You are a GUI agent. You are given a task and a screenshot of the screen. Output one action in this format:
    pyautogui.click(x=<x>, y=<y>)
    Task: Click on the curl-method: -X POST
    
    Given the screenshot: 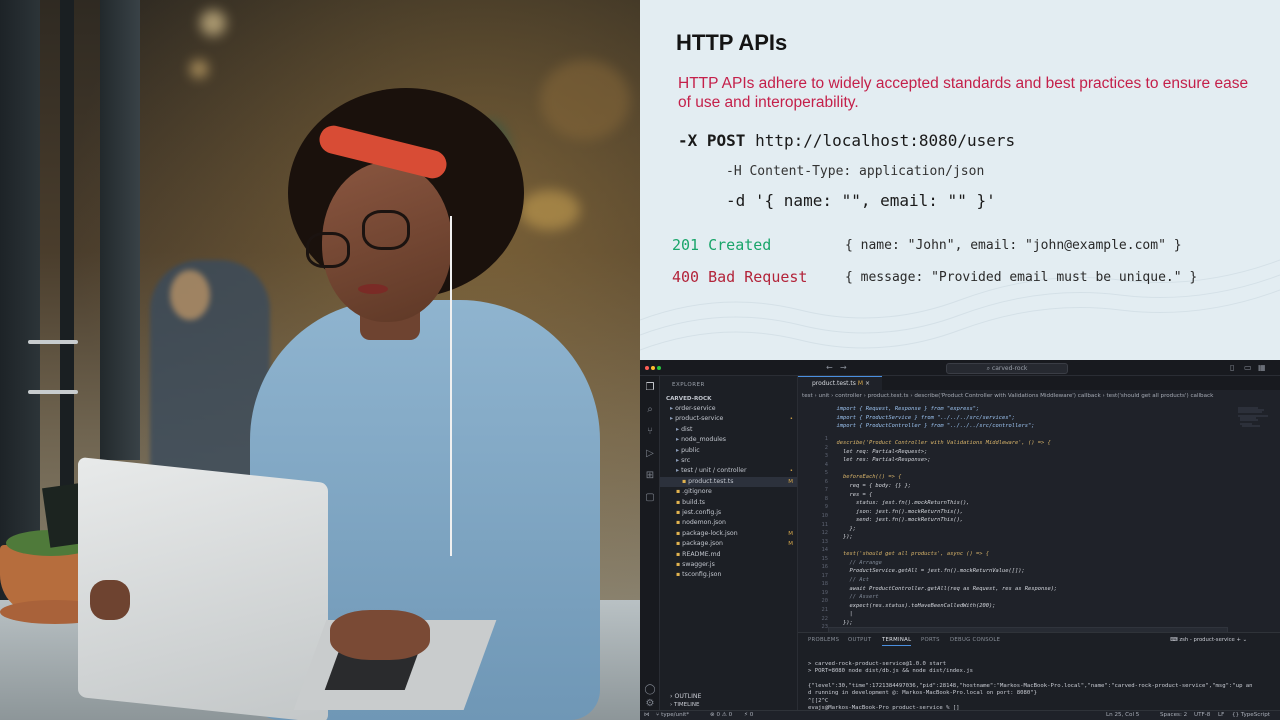 What is the action you would take?
    pyautogui.click(x=712, y=140)
    